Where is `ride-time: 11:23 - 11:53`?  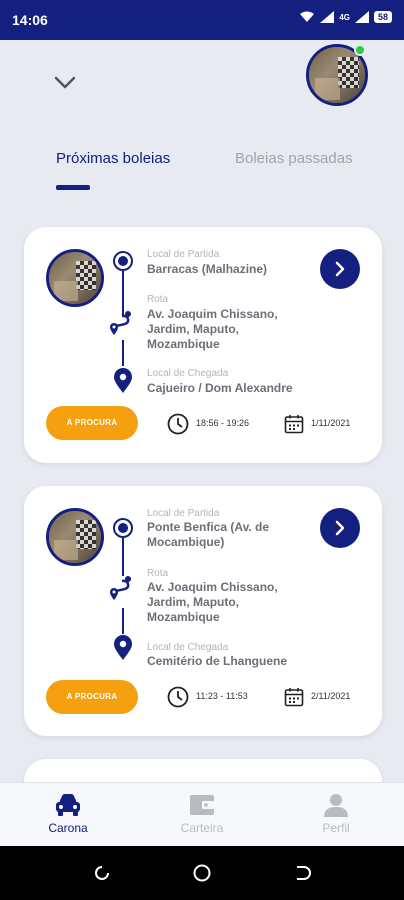
ride-time: 11:23 - 11:53 is located at coordinates (222, 696).